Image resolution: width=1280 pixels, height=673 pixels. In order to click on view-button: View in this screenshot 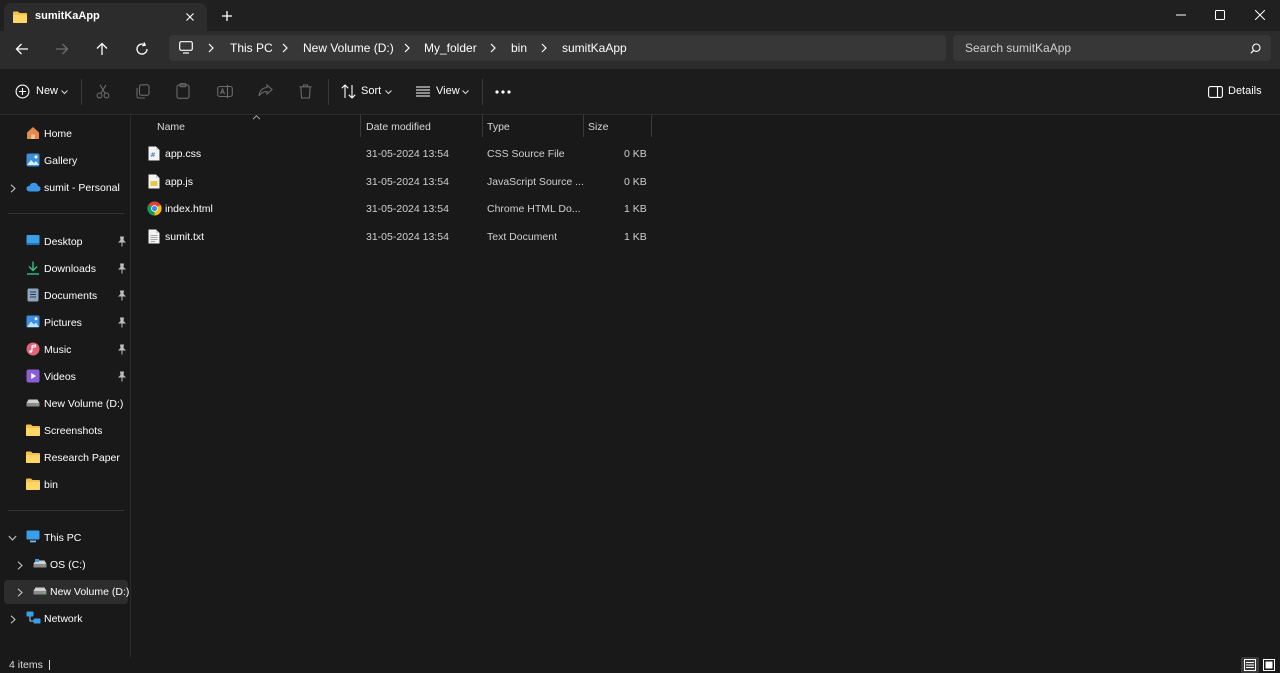, I will do `click(443, 92)`.